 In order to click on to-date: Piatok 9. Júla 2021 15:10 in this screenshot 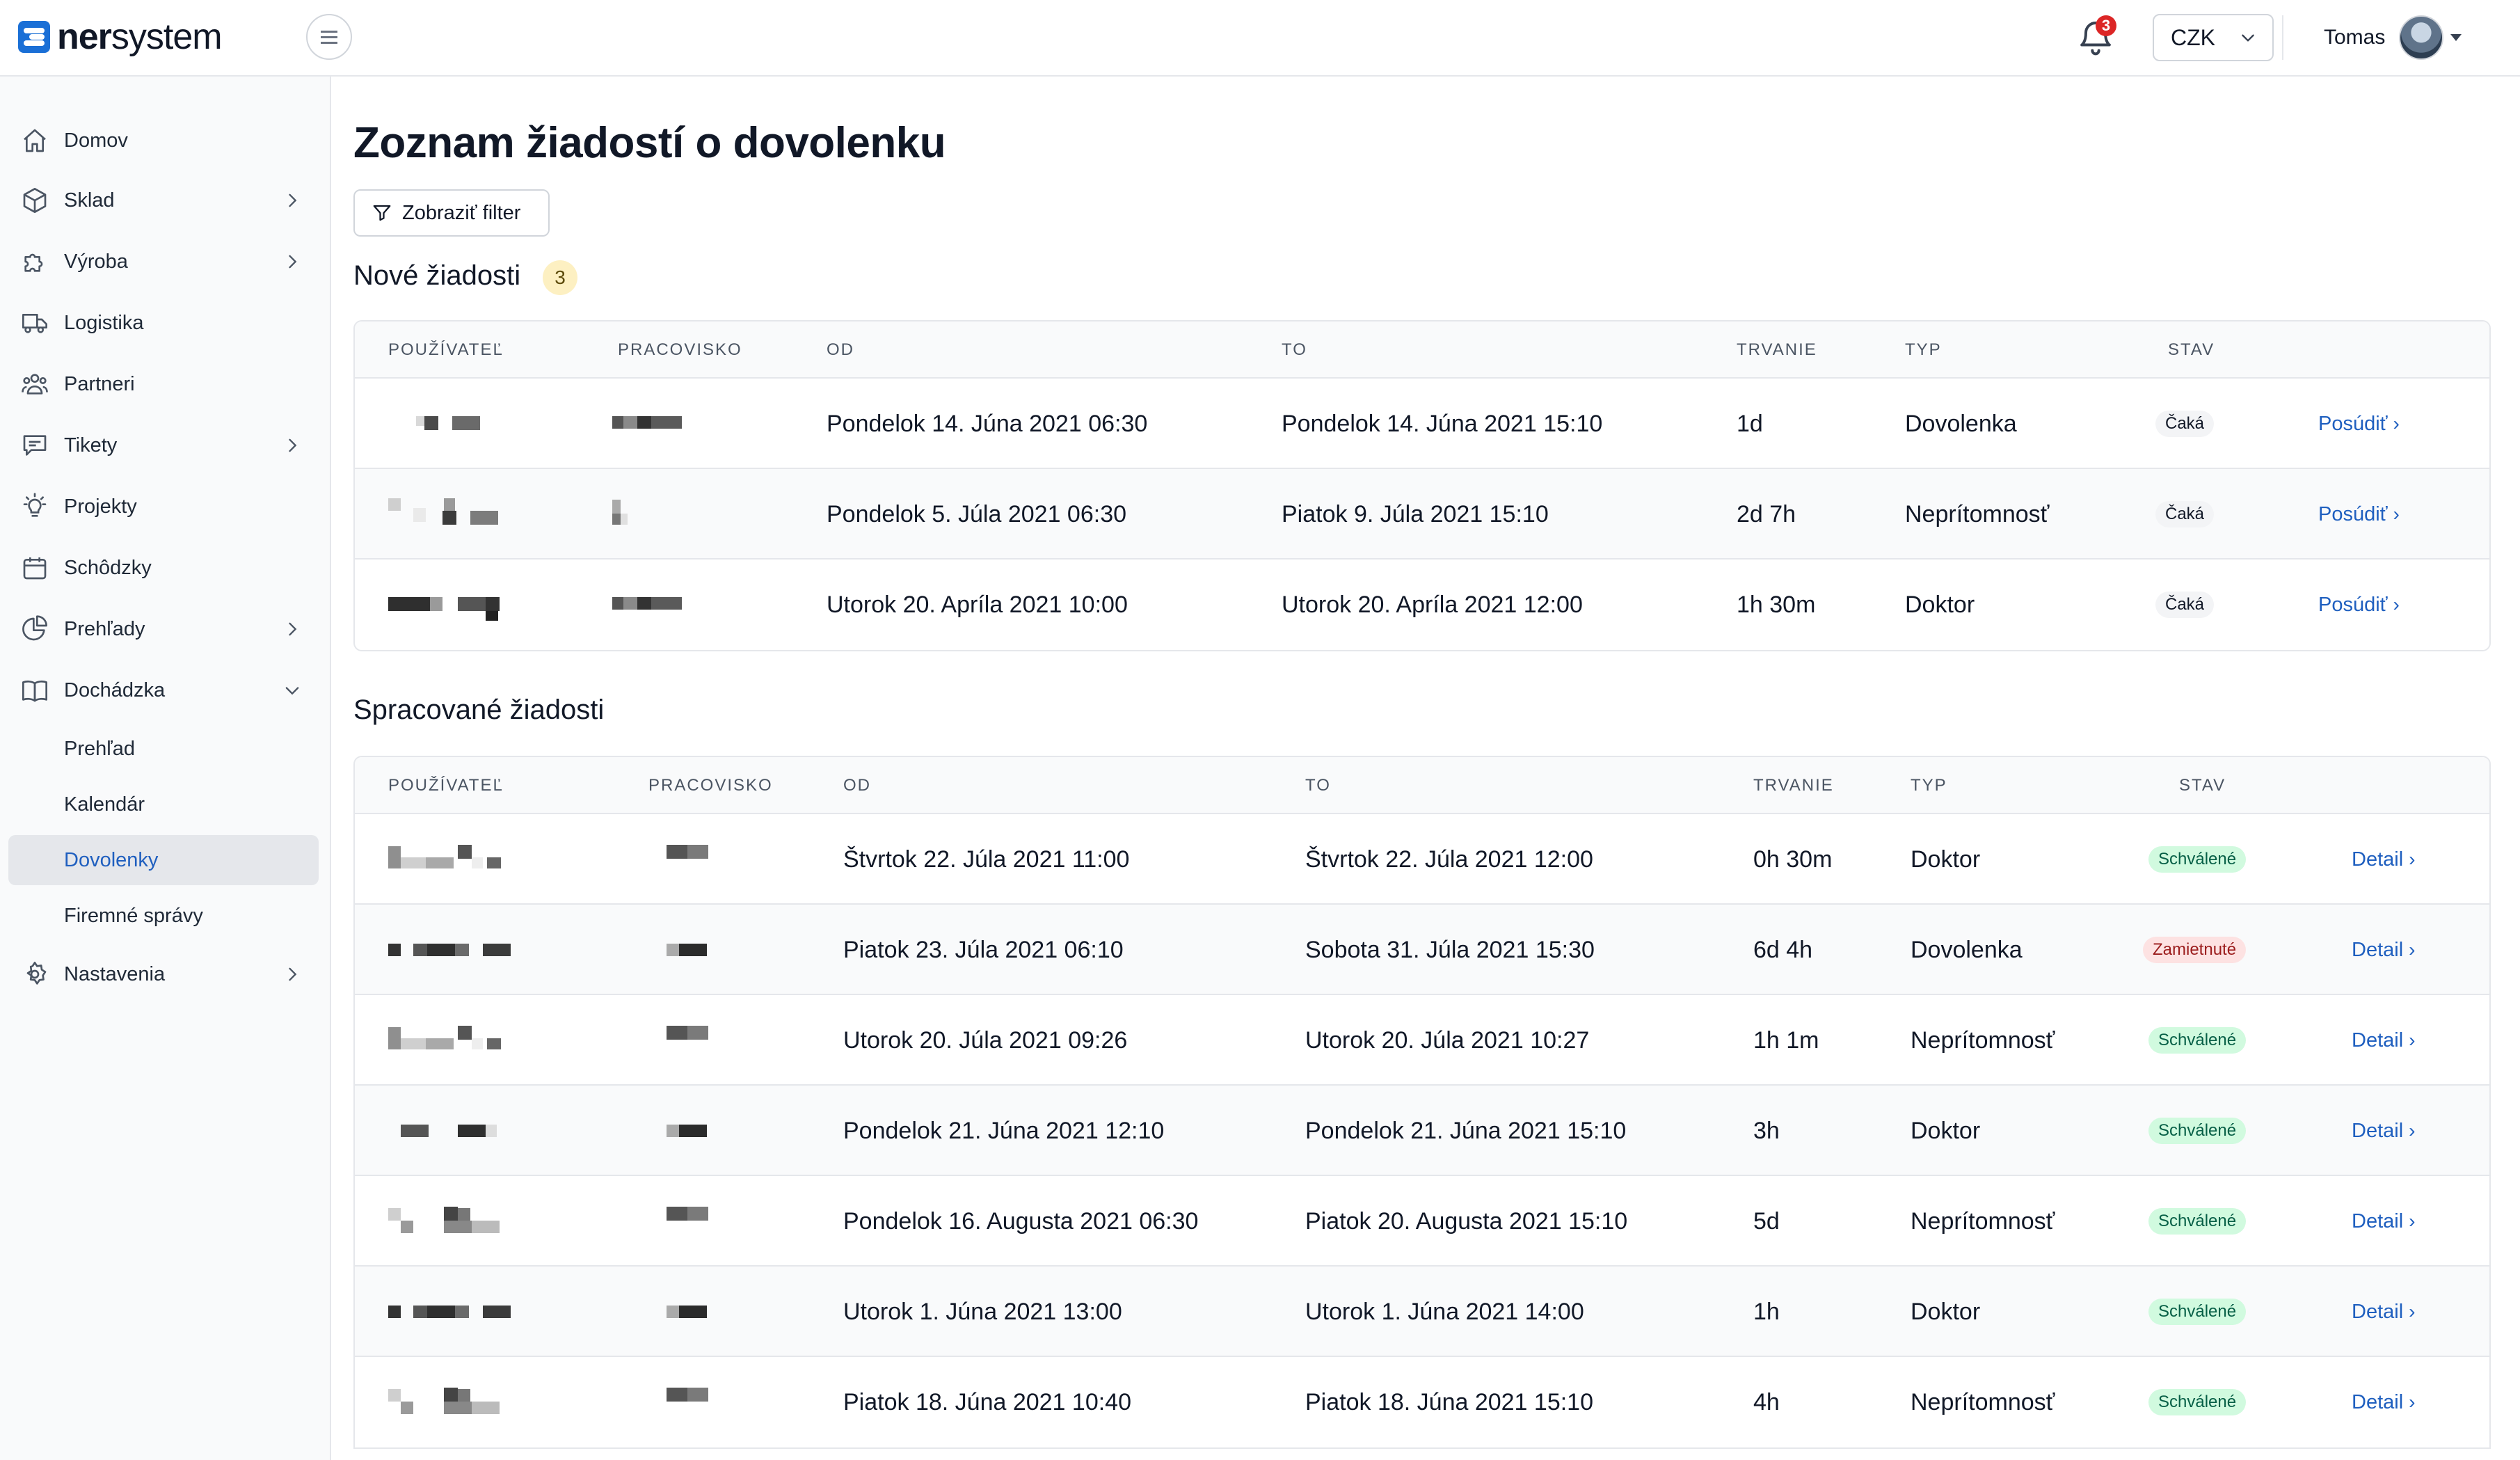, I will do `click(1415, 514)`.